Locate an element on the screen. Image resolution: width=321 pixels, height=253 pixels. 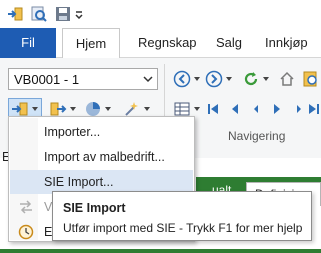
qat-dropdown-icon is located at coordinates (79, 14).